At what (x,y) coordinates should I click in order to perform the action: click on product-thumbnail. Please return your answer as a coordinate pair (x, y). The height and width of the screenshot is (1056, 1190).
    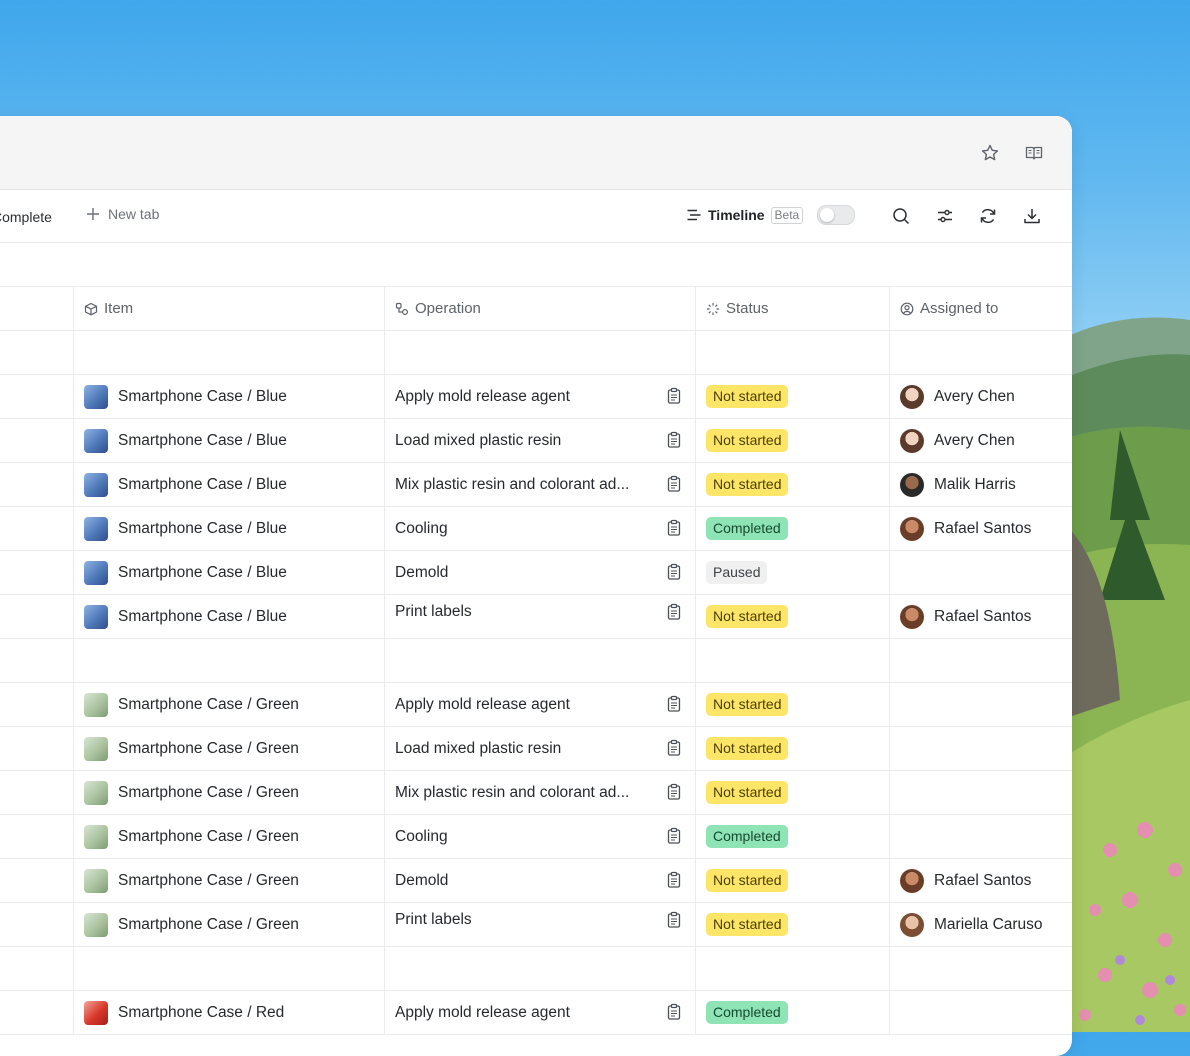
    Looking at the image, I should click on (96, 792).